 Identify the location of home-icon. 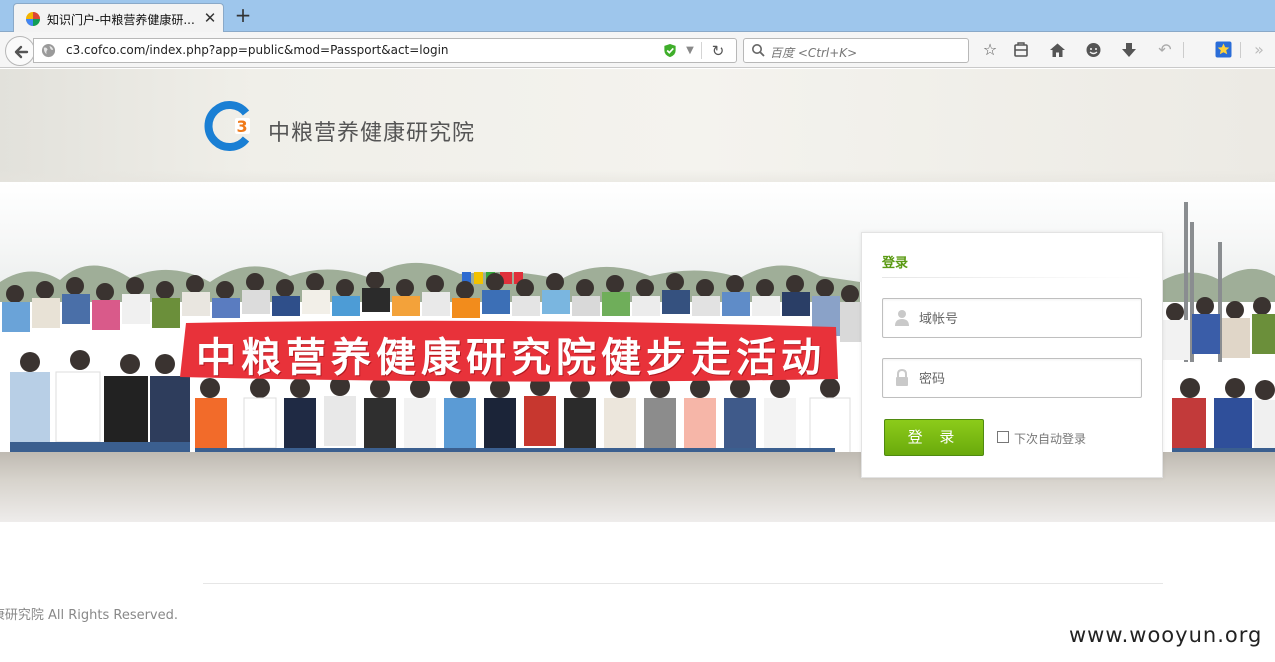
(1057, 50).